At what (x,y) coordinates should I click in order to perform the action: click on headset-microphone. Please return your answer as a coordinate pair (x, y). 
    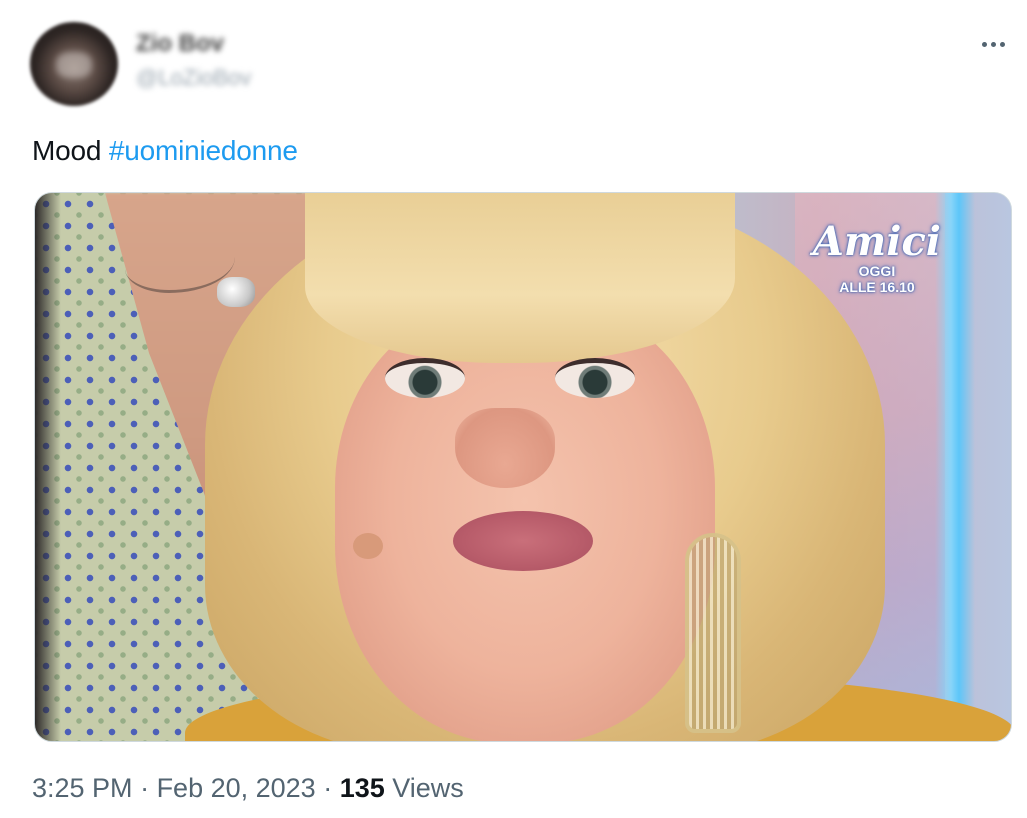
    Looking at the image, I should click on (368, 546).